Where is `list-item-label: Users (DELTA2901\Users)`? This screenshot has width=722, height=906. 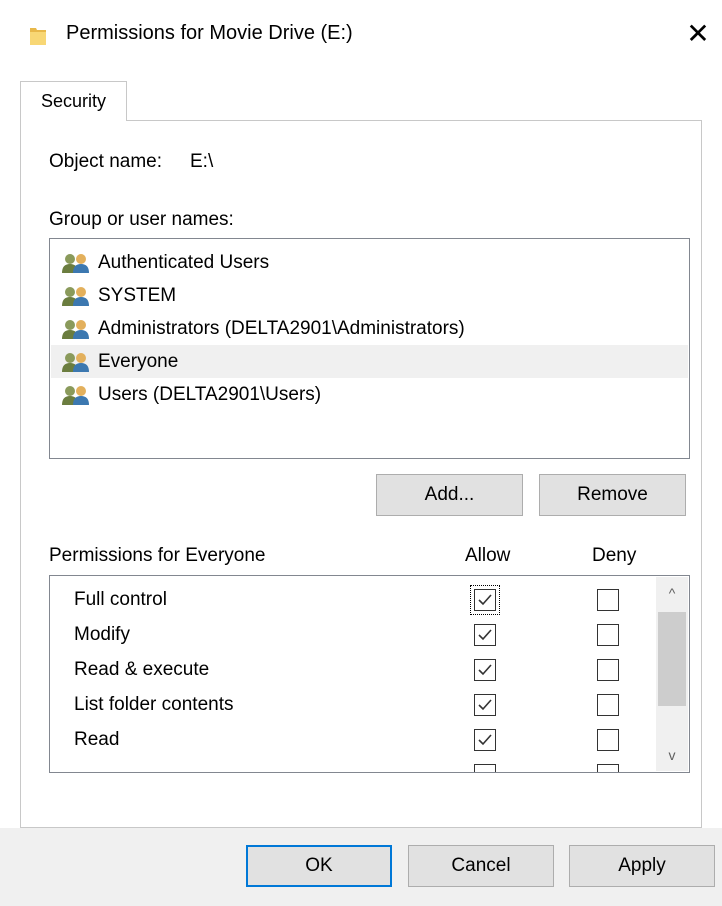
list-item-label: Users (DELTA2901\Users) is located at coordinates (210, 394).